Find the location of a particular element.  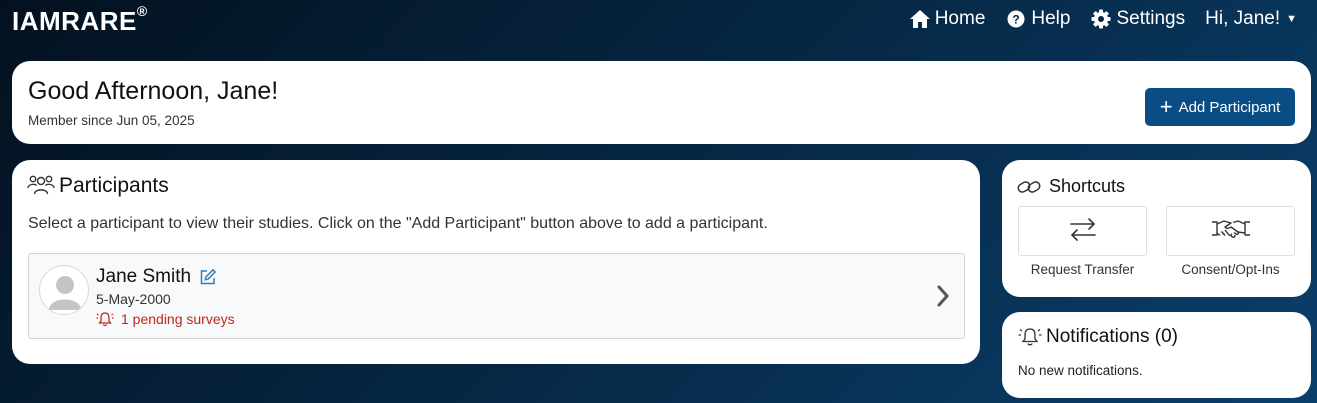

nav-home: Home is located at coordinates (947, 19).